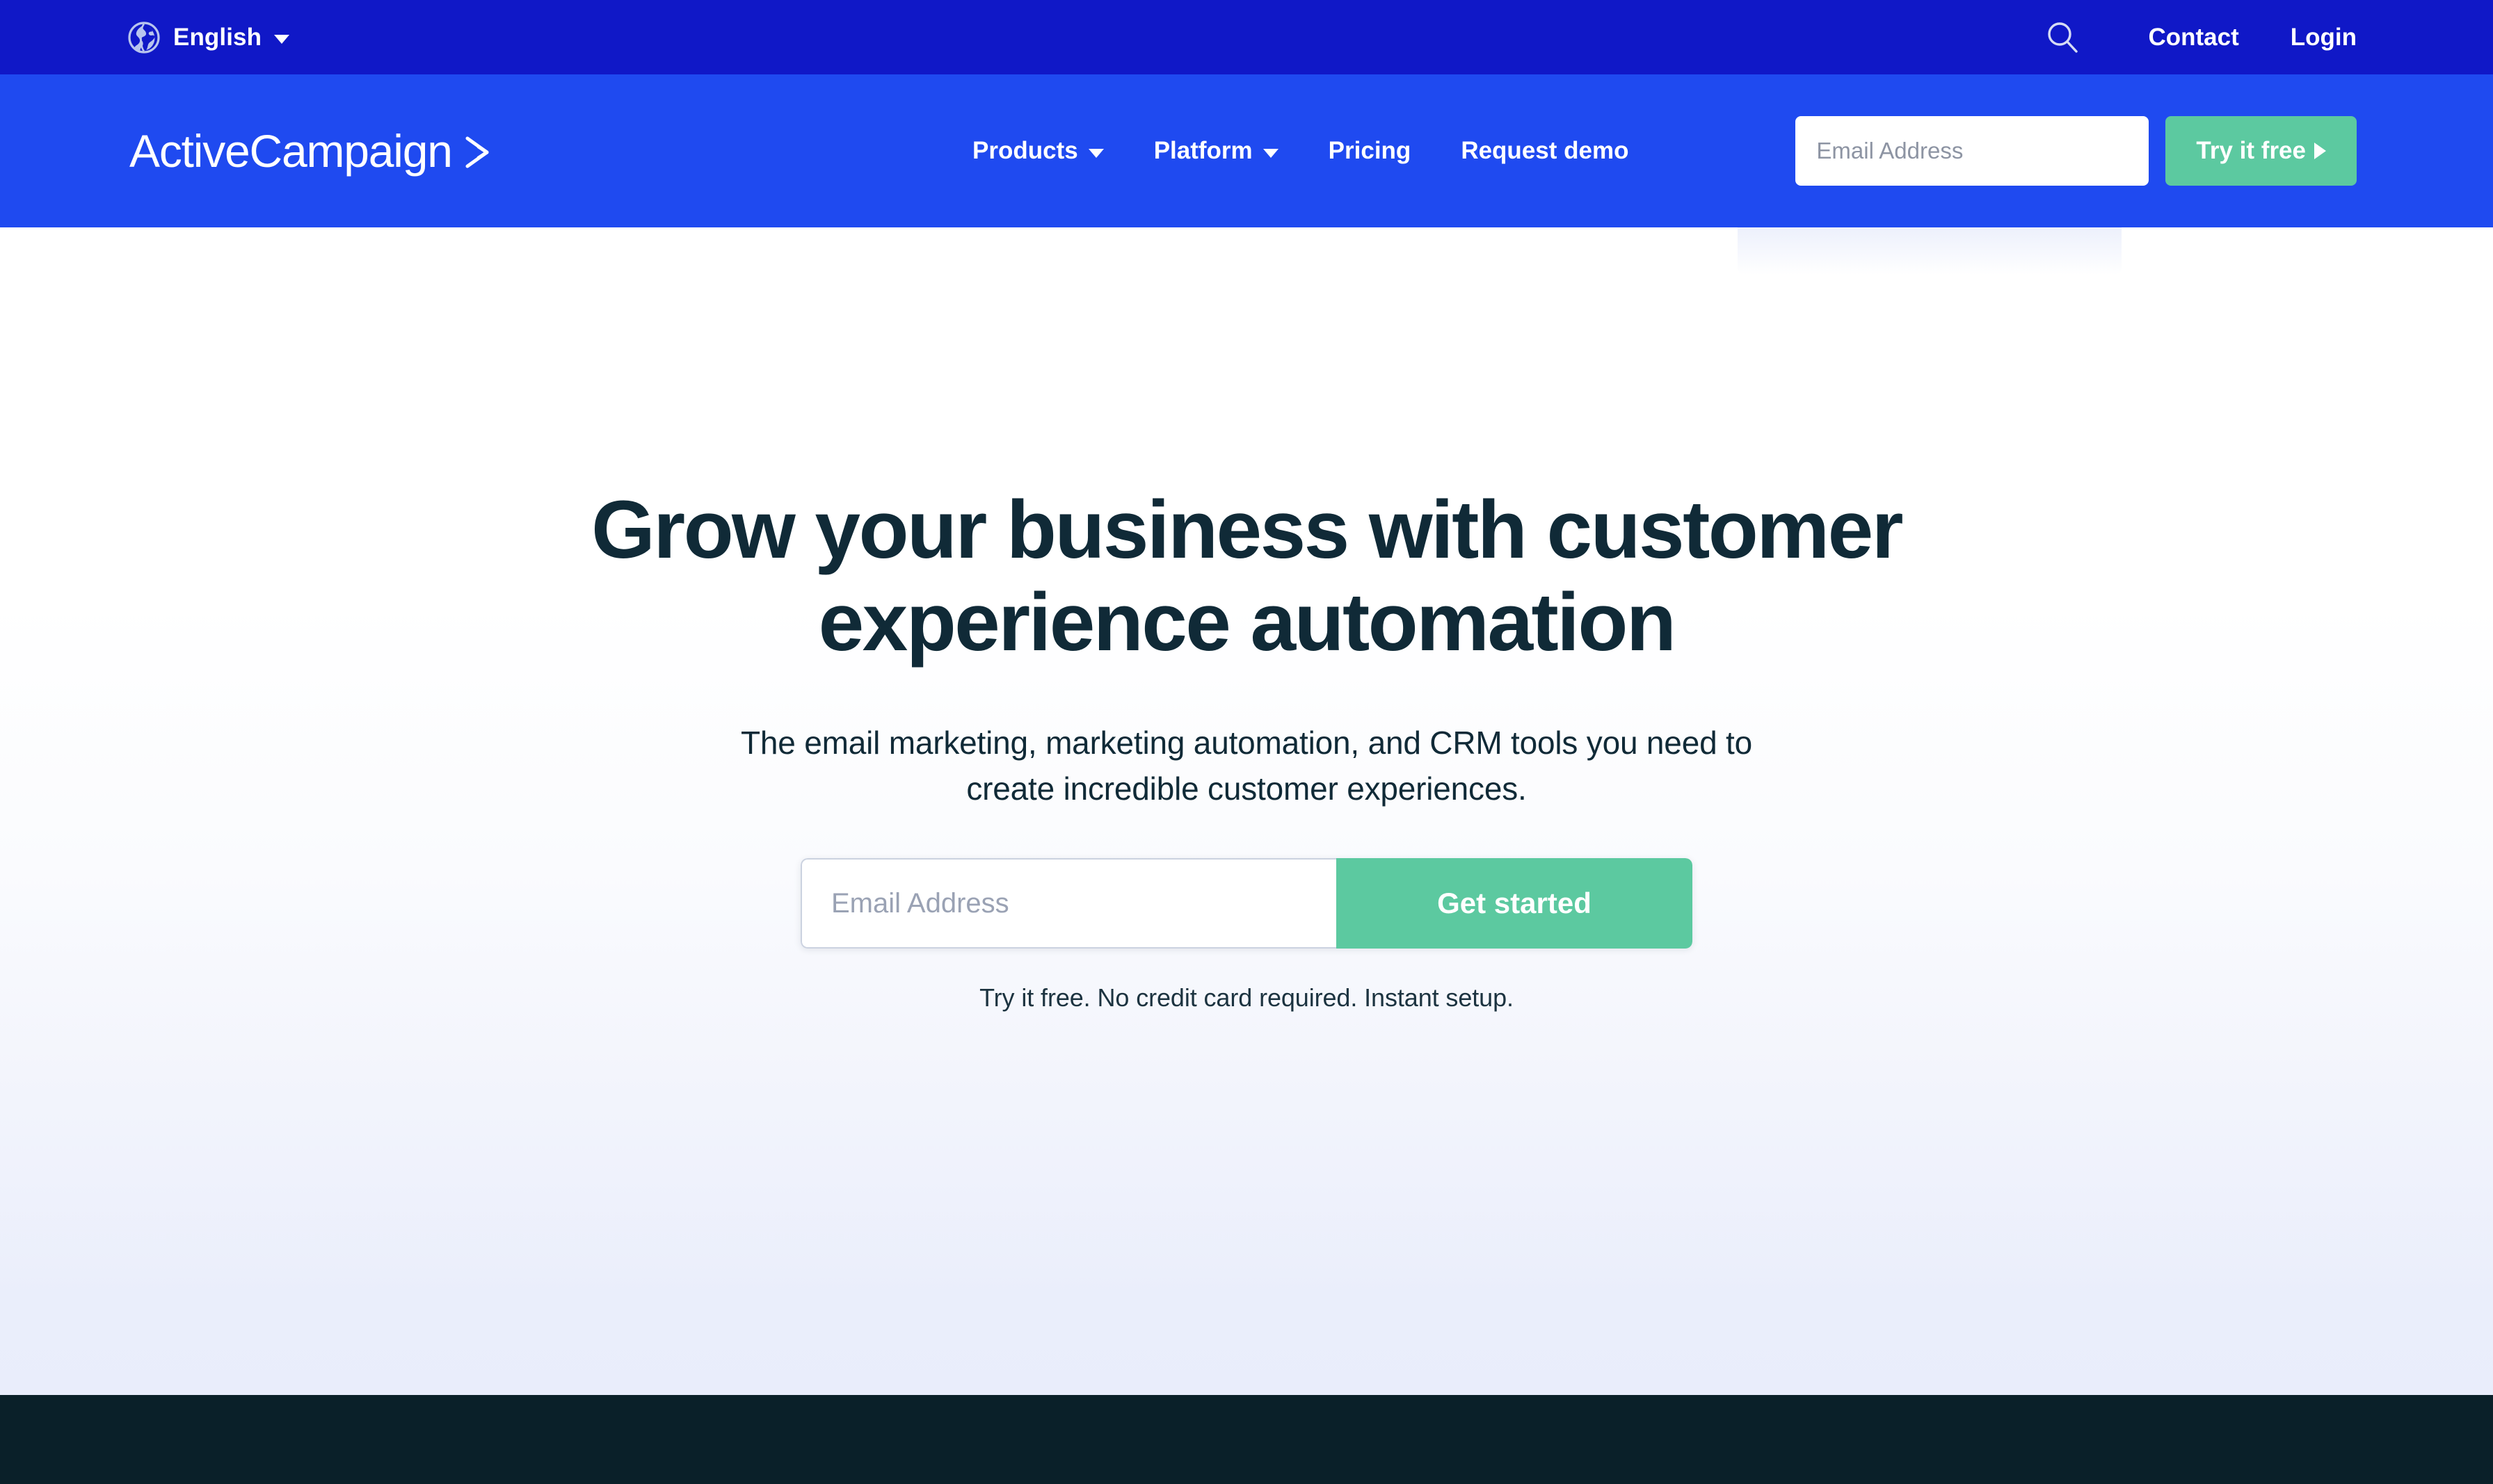 The image size is (2493, 1484). What do you see at coordinates (2251, 150) in the screenshot?
I see `try-it-free-label: Try it free` at bounding box center [2251, 150].